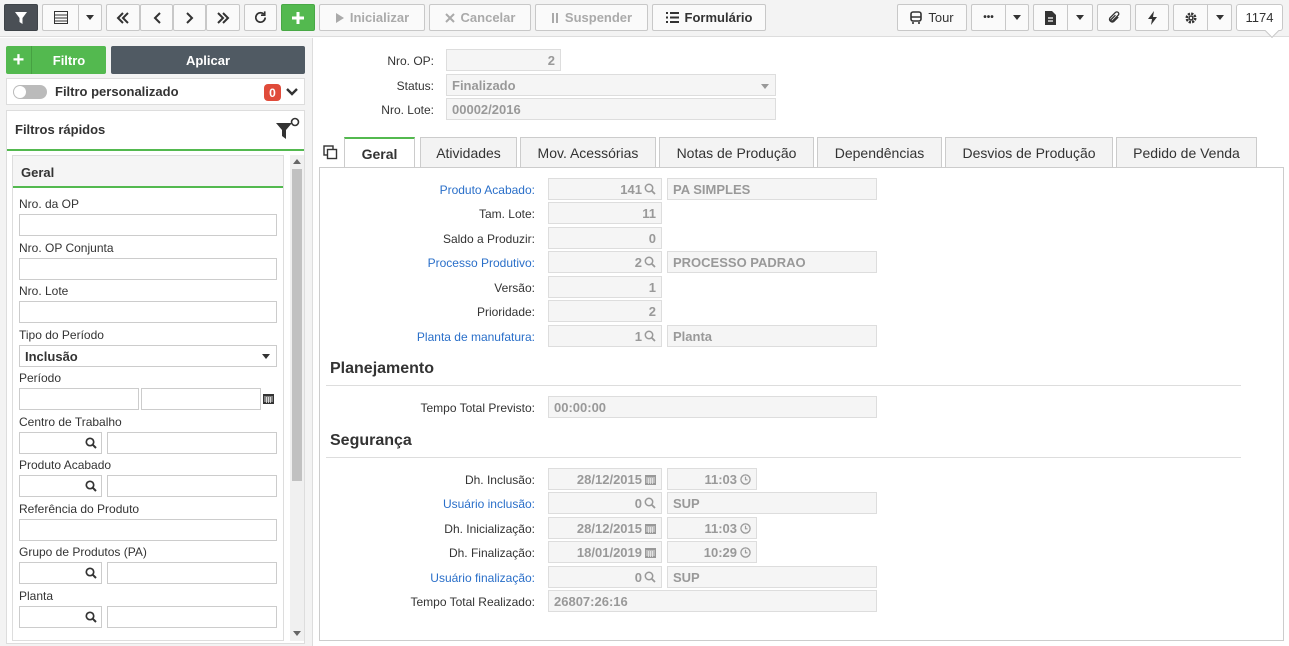  I want to click on dh-inicializacao-date-field: 28/12/2015, so click(605, 528).